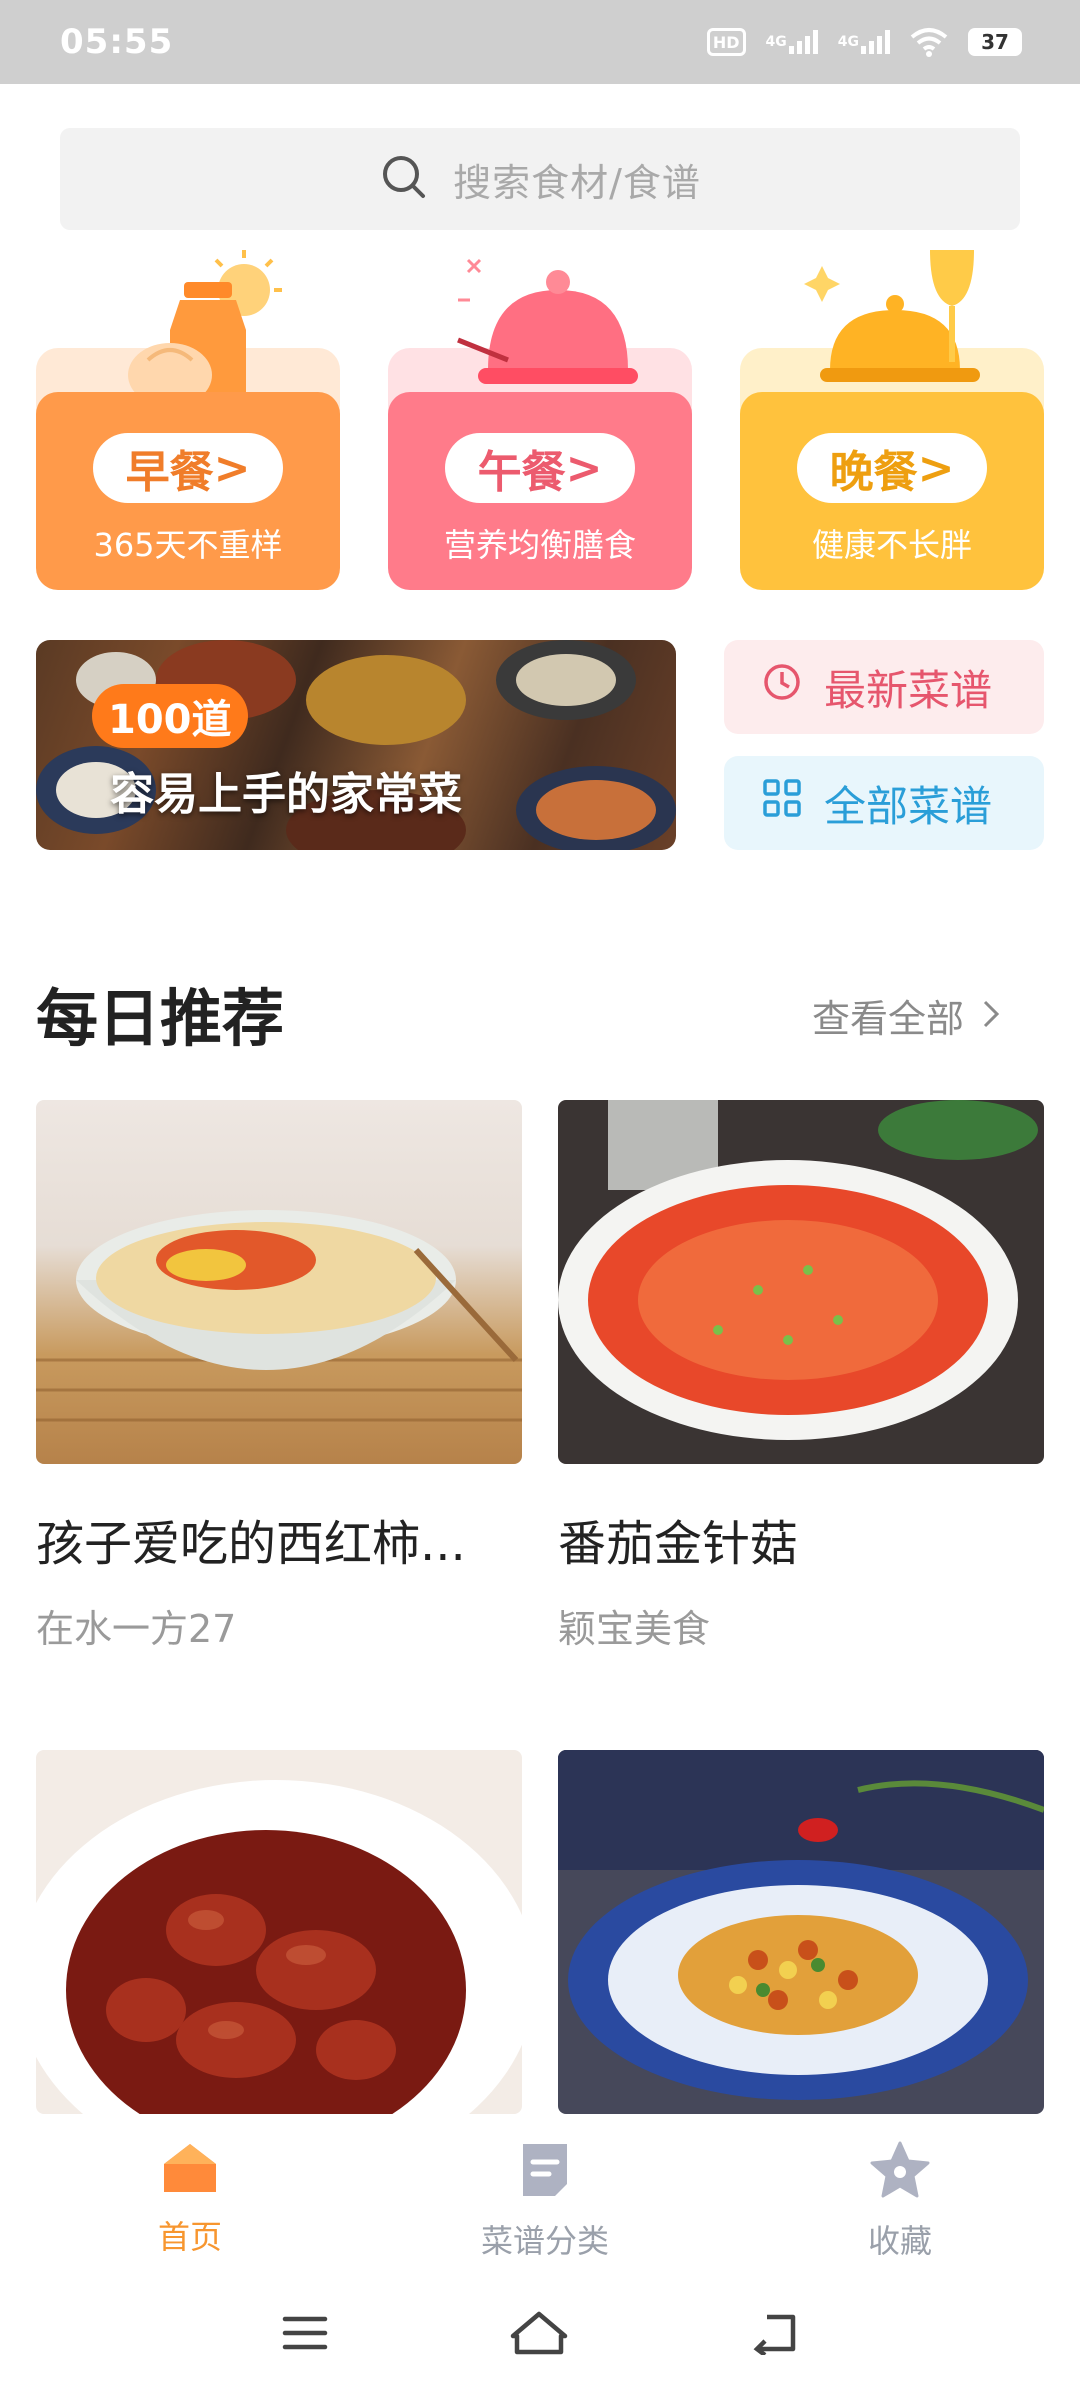  What do you see at coordinates (545, 2172) in the screenshot?
I see `recipe-category-icon` at bounding box center [545, 2172].